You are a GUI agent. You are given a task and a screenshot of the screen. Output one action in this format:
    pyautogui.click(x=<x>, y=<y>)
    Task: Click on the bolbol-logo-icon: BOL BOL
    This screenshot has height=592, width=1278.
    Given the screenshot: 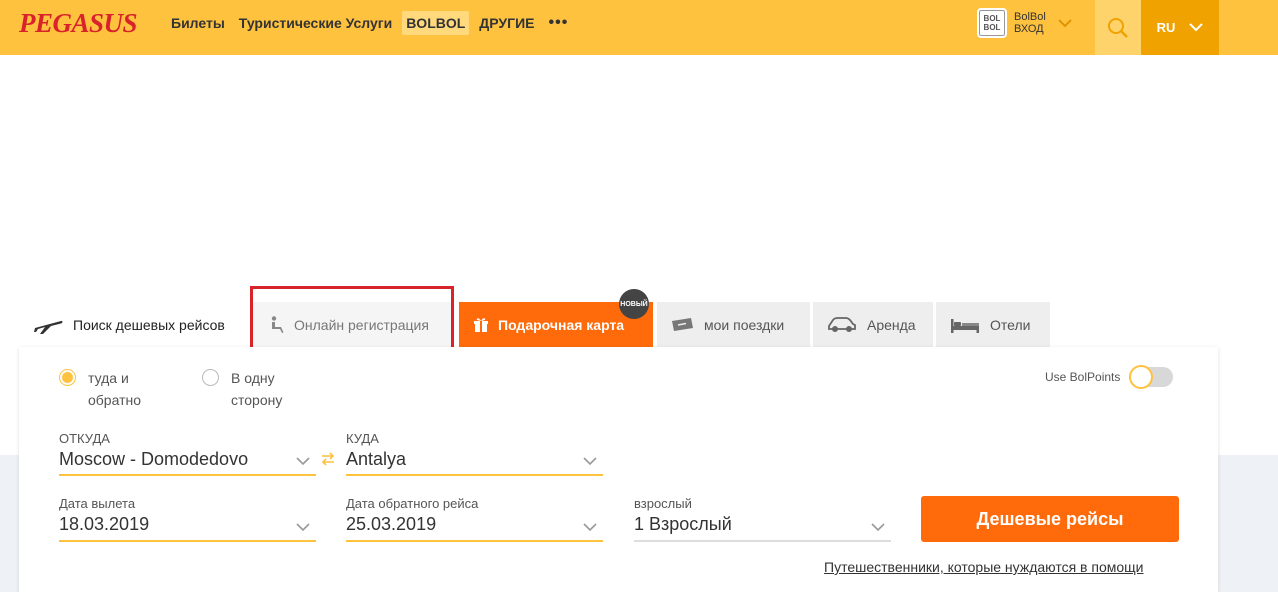 What is the action you would take?
    pyautogui.click(x=992, y=23)
    